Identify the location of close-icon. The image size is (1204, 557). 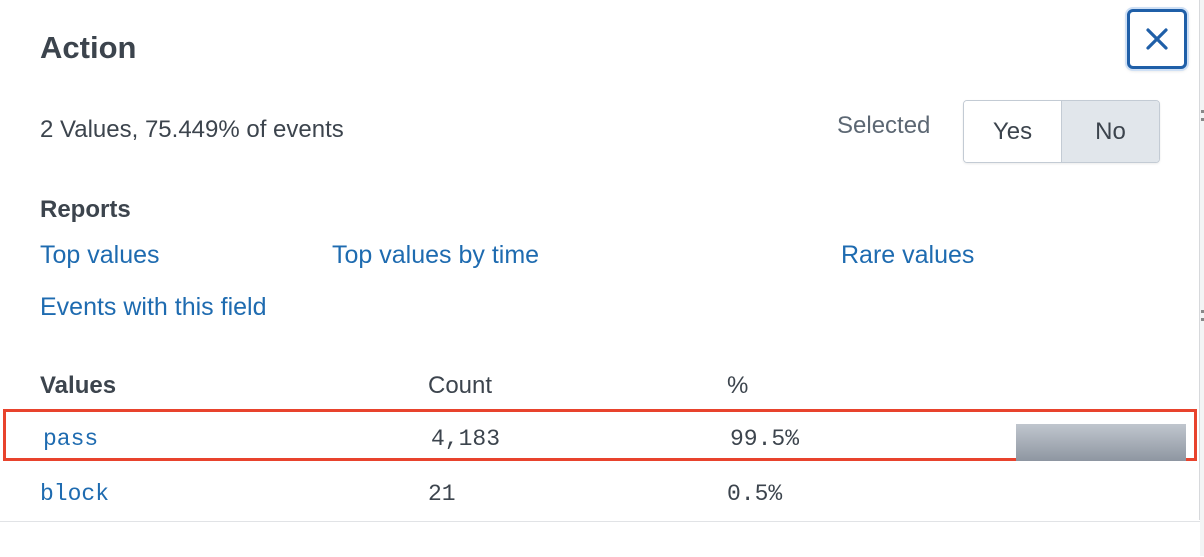
(1157, 39).